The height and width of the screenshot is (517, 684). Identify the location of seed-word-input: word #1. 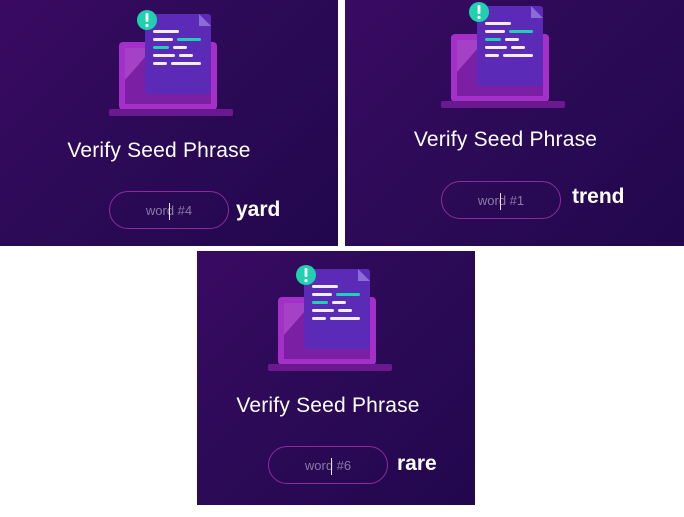
(501, 200).